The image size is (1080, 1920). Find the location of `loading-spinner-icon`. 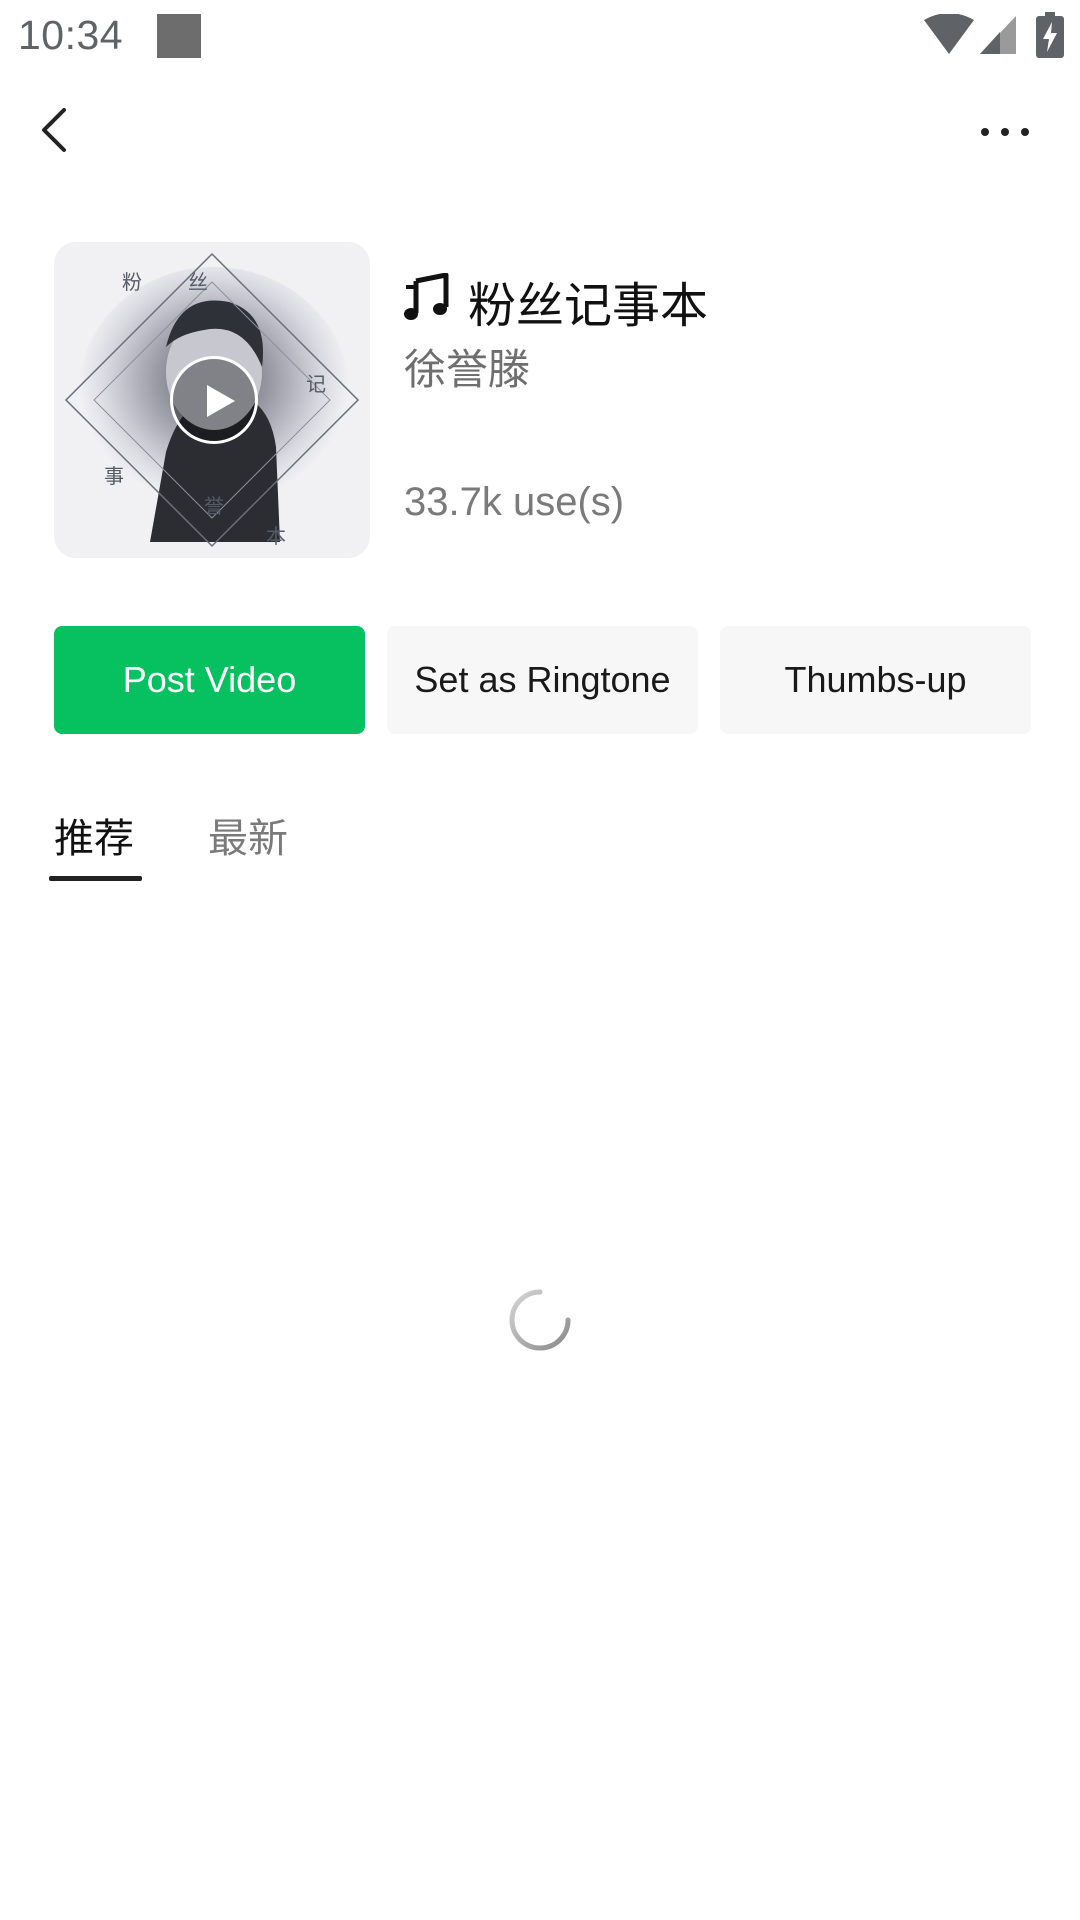

loading-spinner-icon is located at coordinates (540, 1320).